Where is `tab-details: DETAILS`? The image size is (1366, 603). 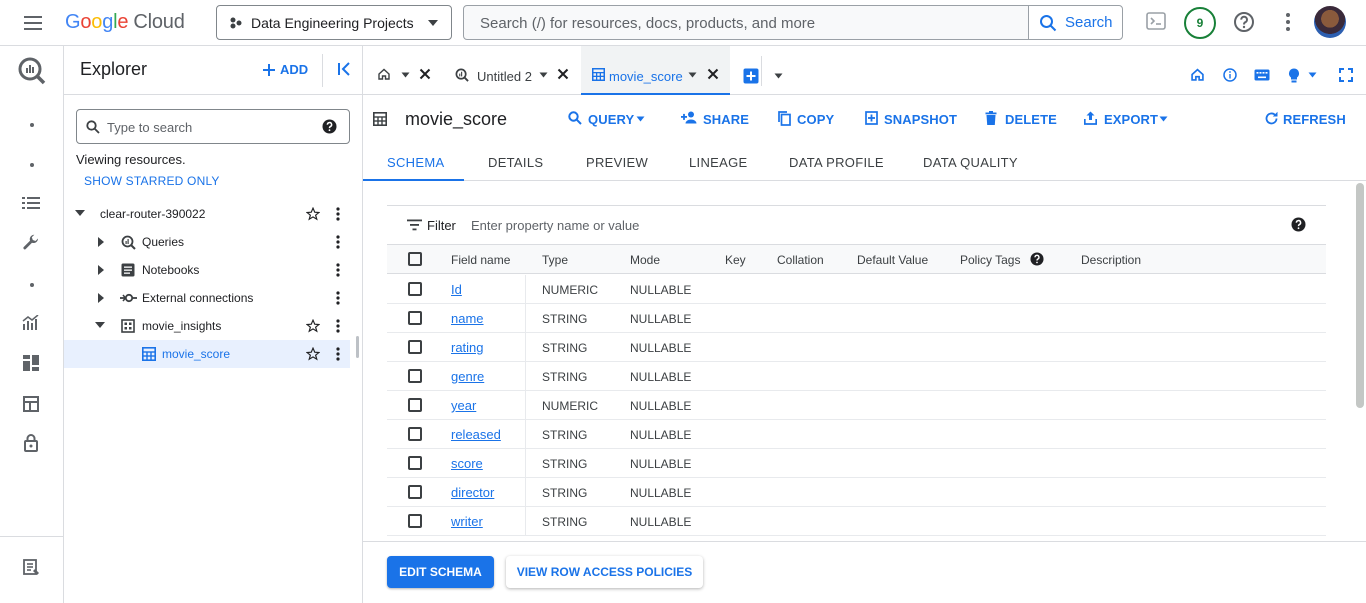
tab-details: DETAILS is located at coordinates (513, 162).